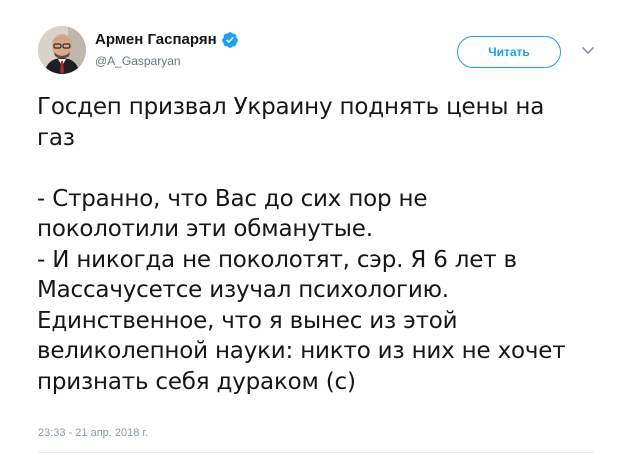 This screenshot has height=462, width=632. I want to click on tweet-line: Массачусетсе изучал психологию., so click(243, 290).